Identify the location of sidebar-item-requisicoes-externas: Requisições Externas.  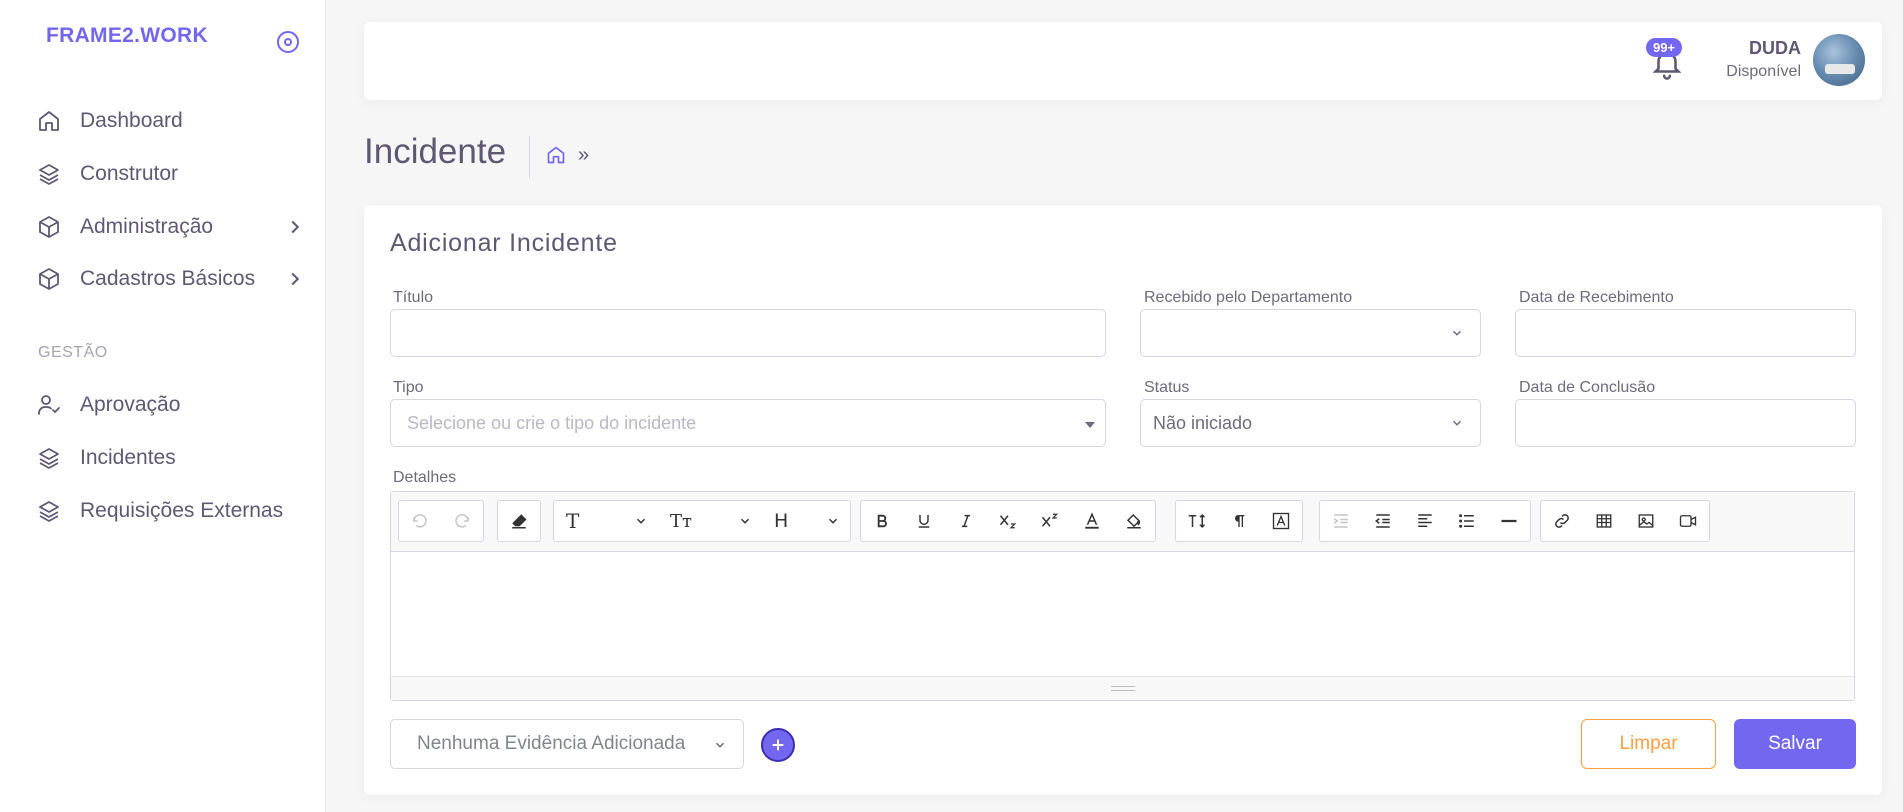
(171, 511).